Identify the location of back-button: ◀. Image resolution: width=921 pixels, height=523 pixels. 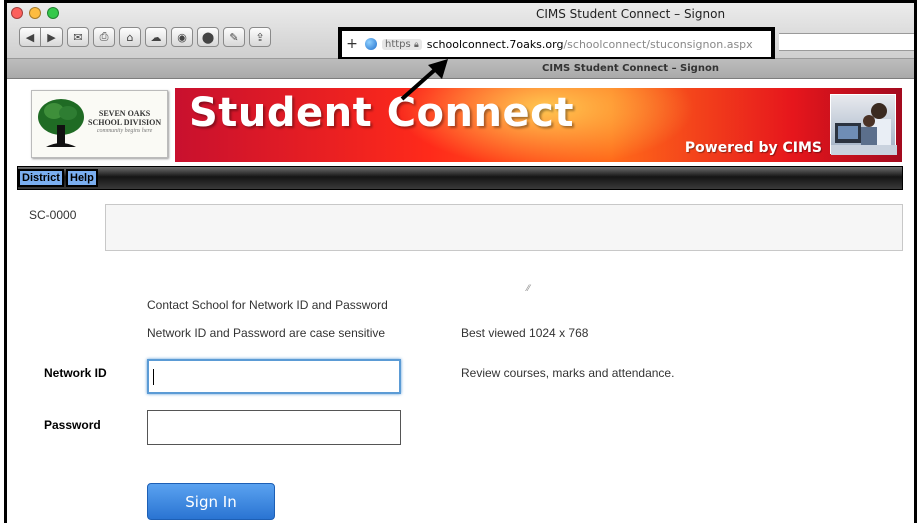
(30, 37).